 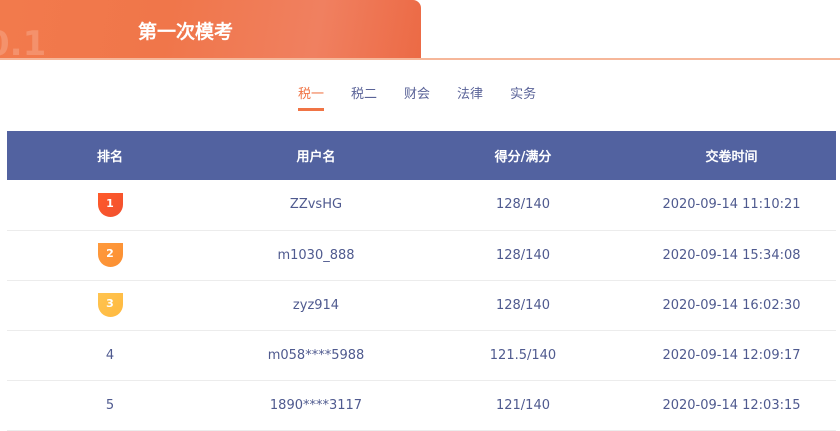 I want to click on username: ZZvsHG, so click(x=316, y=205).